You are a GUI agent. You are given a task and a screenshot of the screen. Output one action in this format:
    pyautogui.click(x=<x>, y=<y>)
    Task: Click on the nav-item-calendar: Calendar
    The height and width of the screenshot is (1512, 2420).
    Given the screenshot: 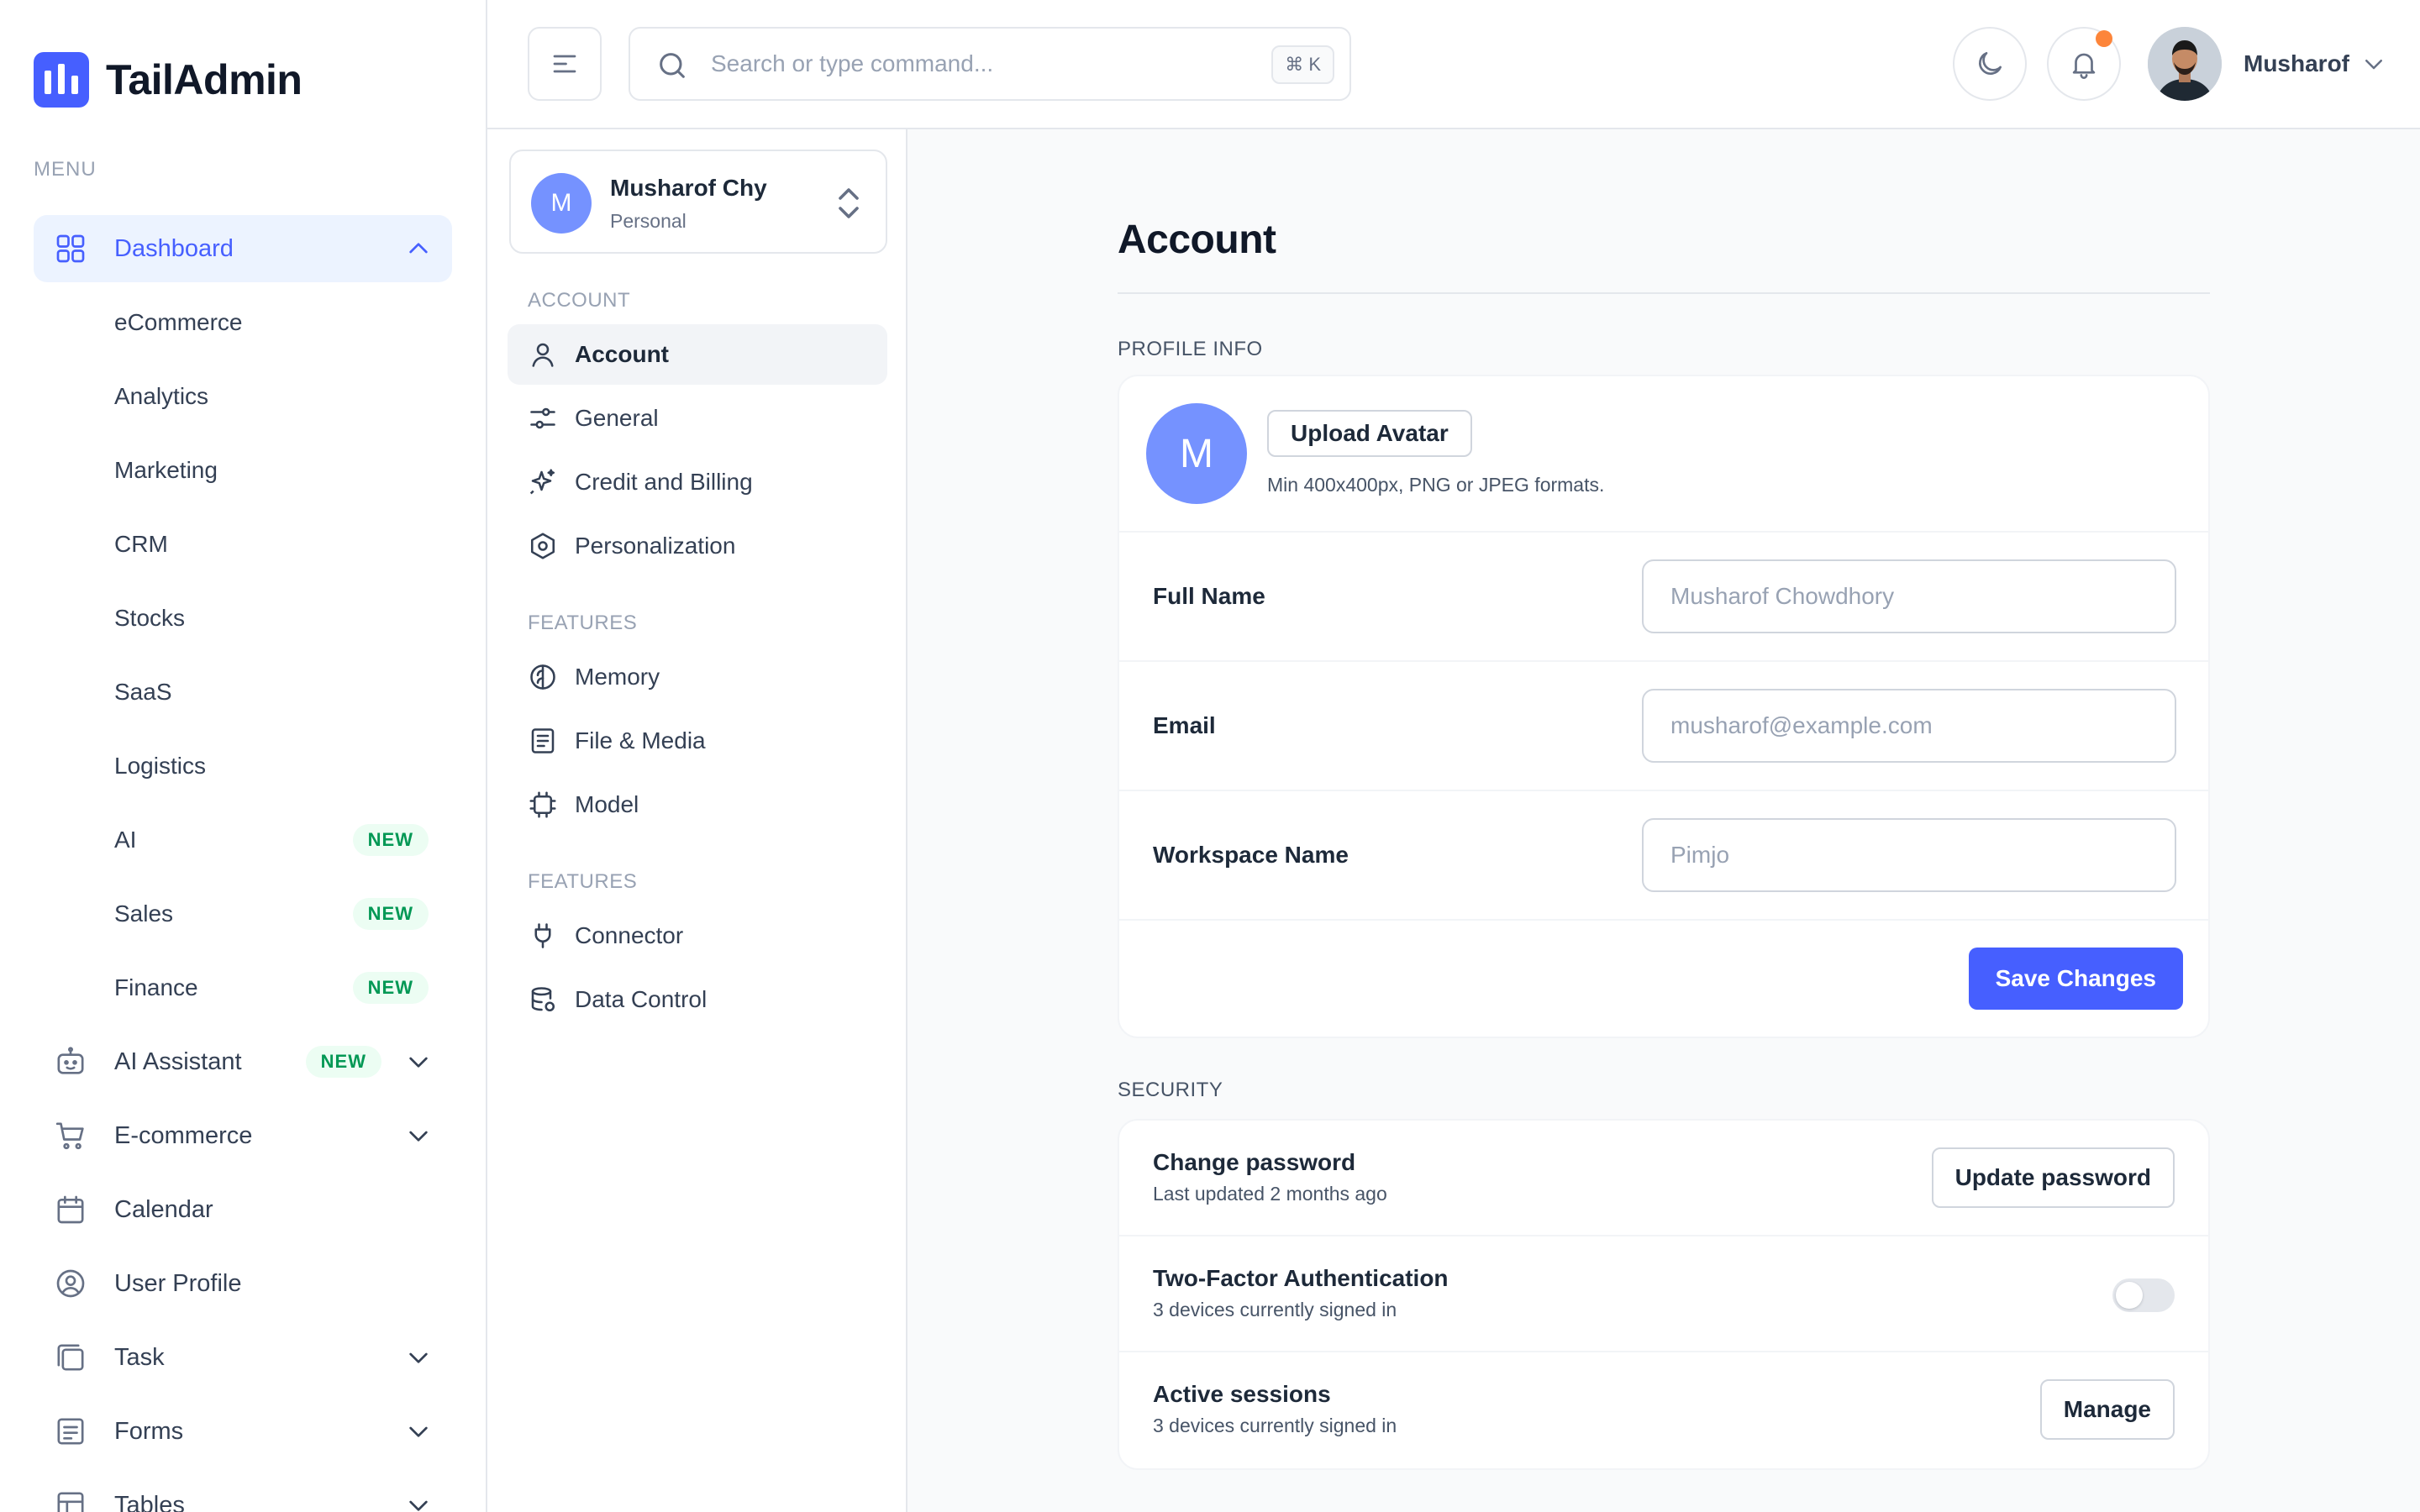 What is the action you would take?
    pyautogui.click(x=243, y=1209)
    